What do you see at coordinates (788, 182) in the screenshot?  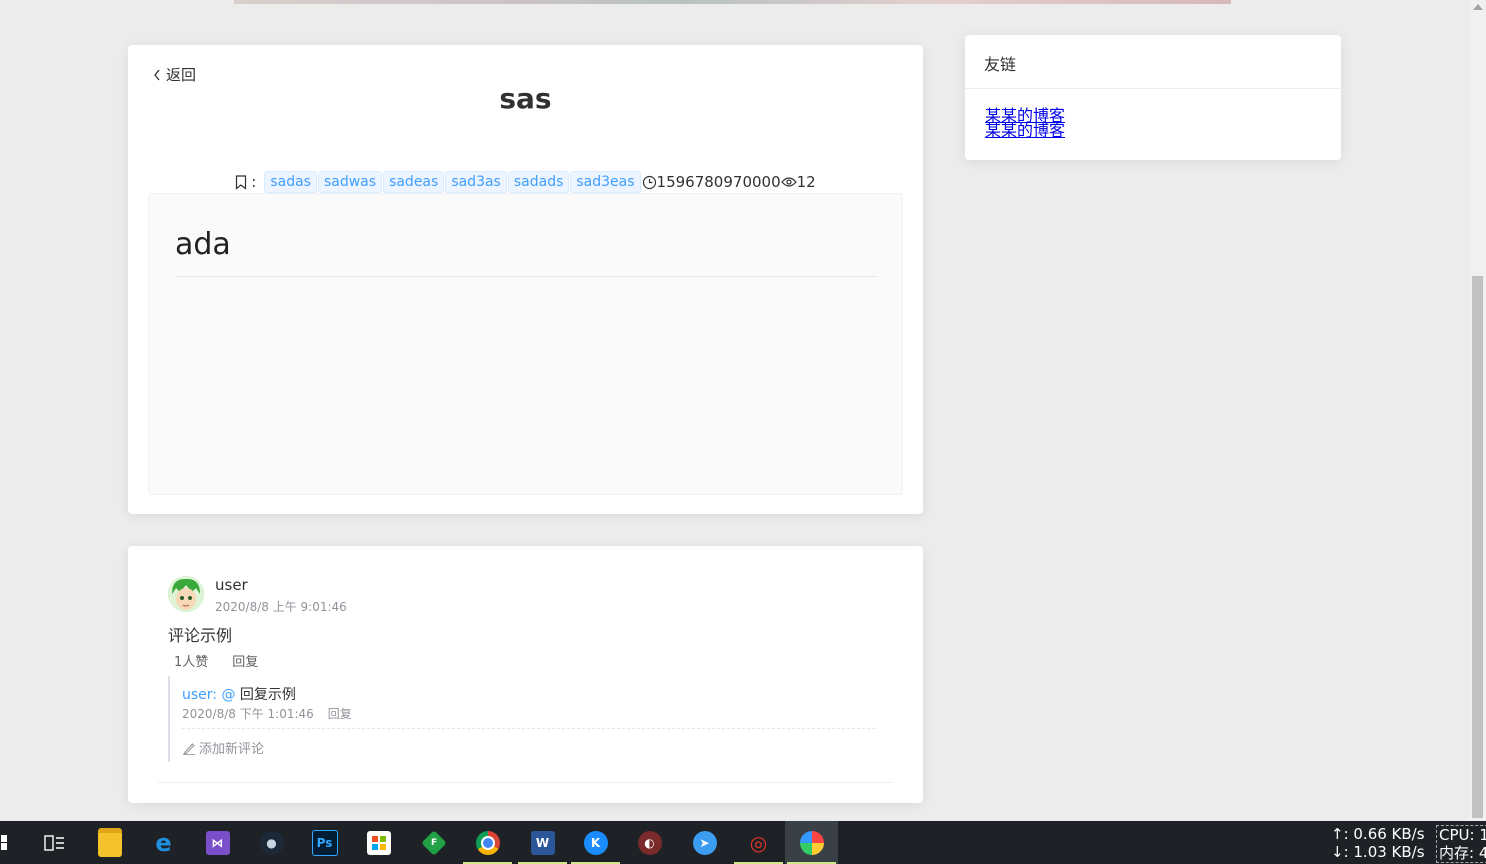 I see `eye-icon` at bounding box center [788, 182].